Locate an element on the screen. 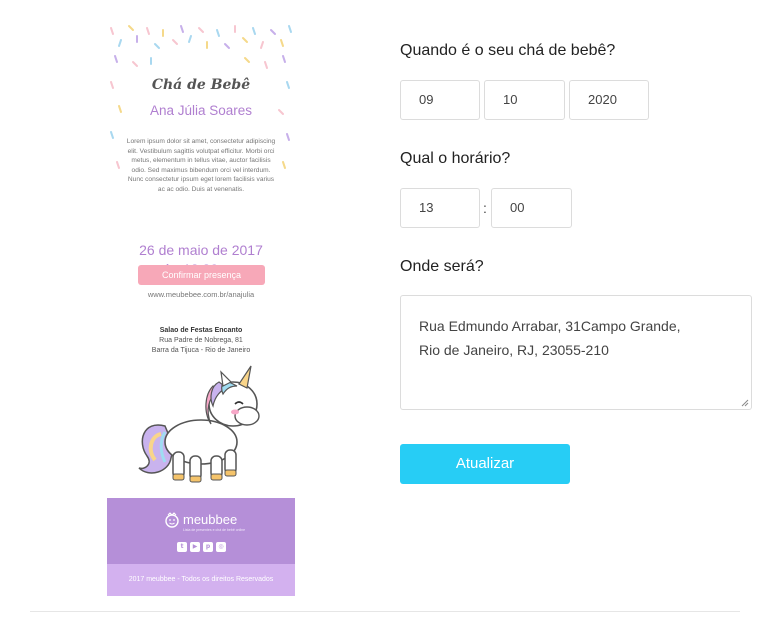 The width and height of the screenshot is (768, 635). social-icons: t ▶ p ◎ is located at coordinates (201, 547).